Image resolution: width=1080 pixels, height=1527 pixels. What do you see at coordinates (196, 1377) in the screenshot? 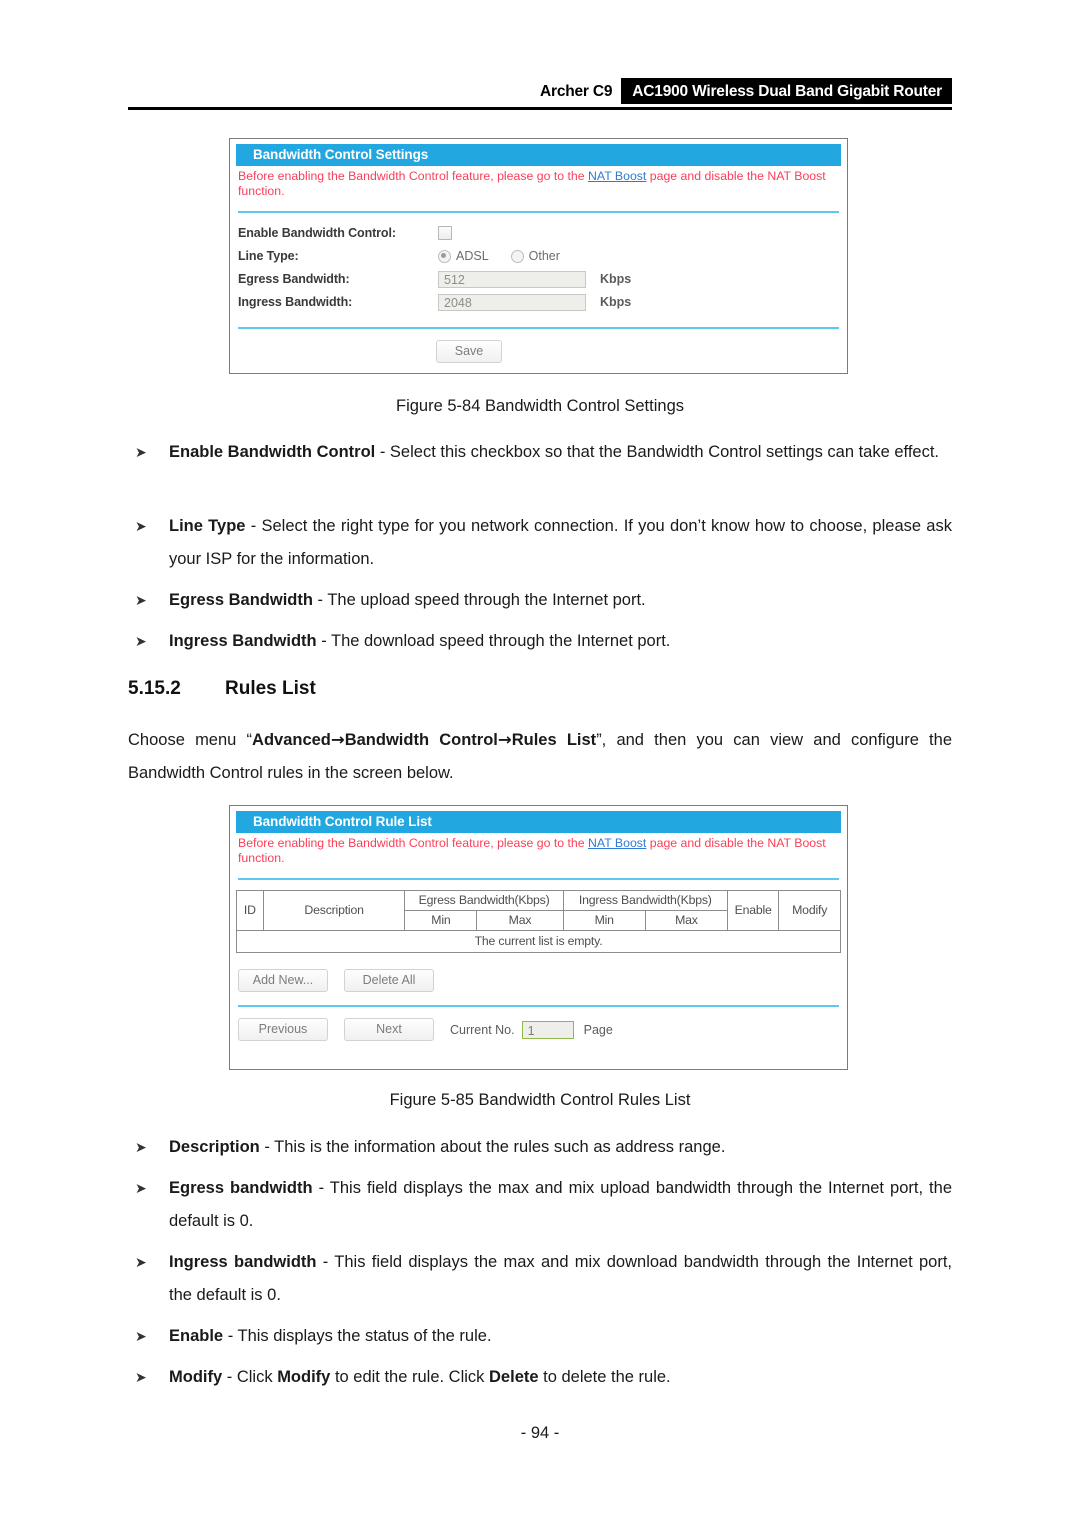
I see `bullet-term: Modify` at bounding box center [196, 1377].